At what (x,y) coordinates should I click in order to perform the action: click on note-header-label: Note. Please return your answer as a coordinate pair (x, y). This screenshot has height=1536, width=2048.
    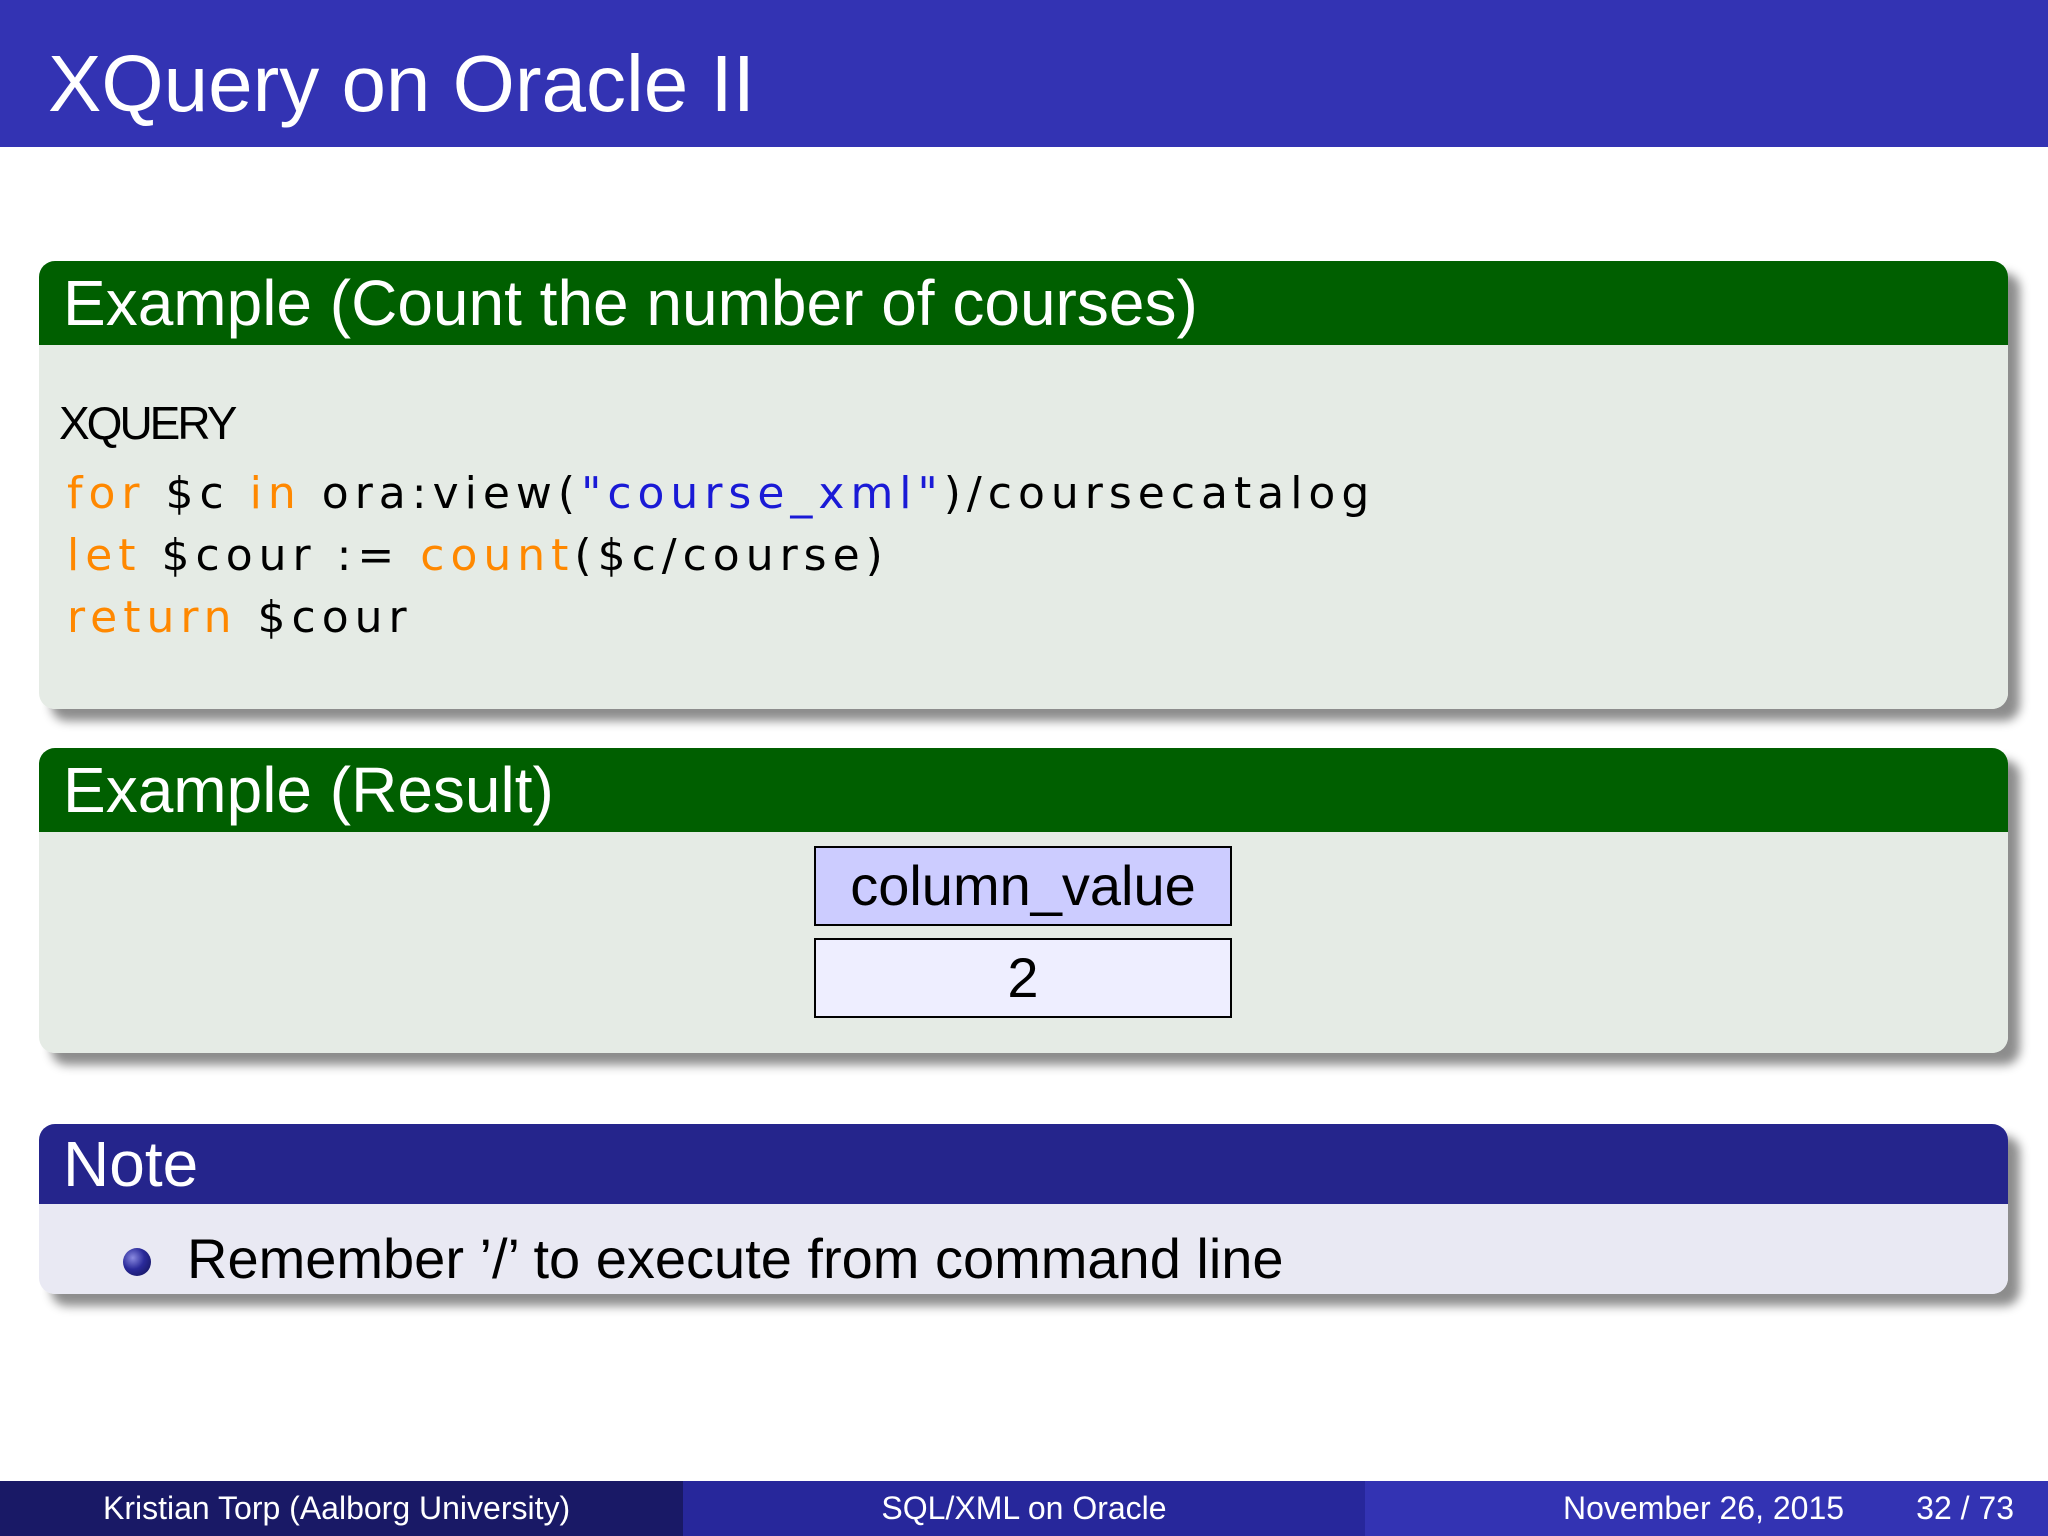
    Looking at the image, I should click on (131, 1164).